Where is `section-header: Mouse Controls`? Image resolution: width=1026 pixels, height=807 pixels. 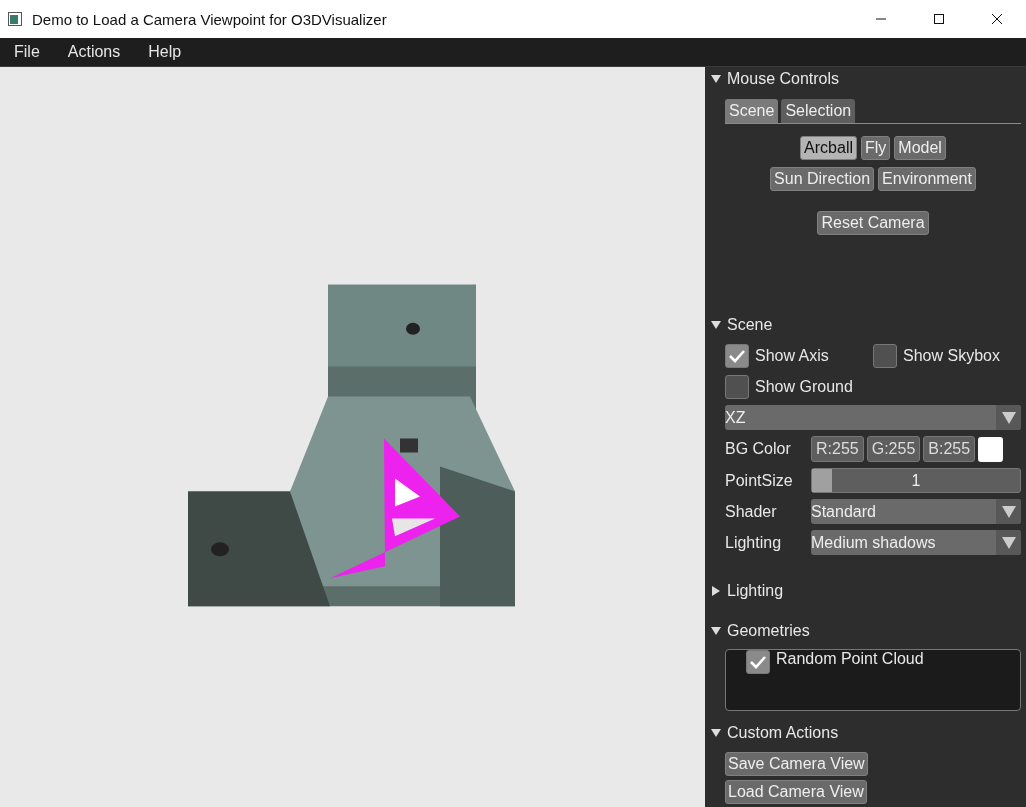 section-header: Mouse Controls is located at coordinates (783, 79).